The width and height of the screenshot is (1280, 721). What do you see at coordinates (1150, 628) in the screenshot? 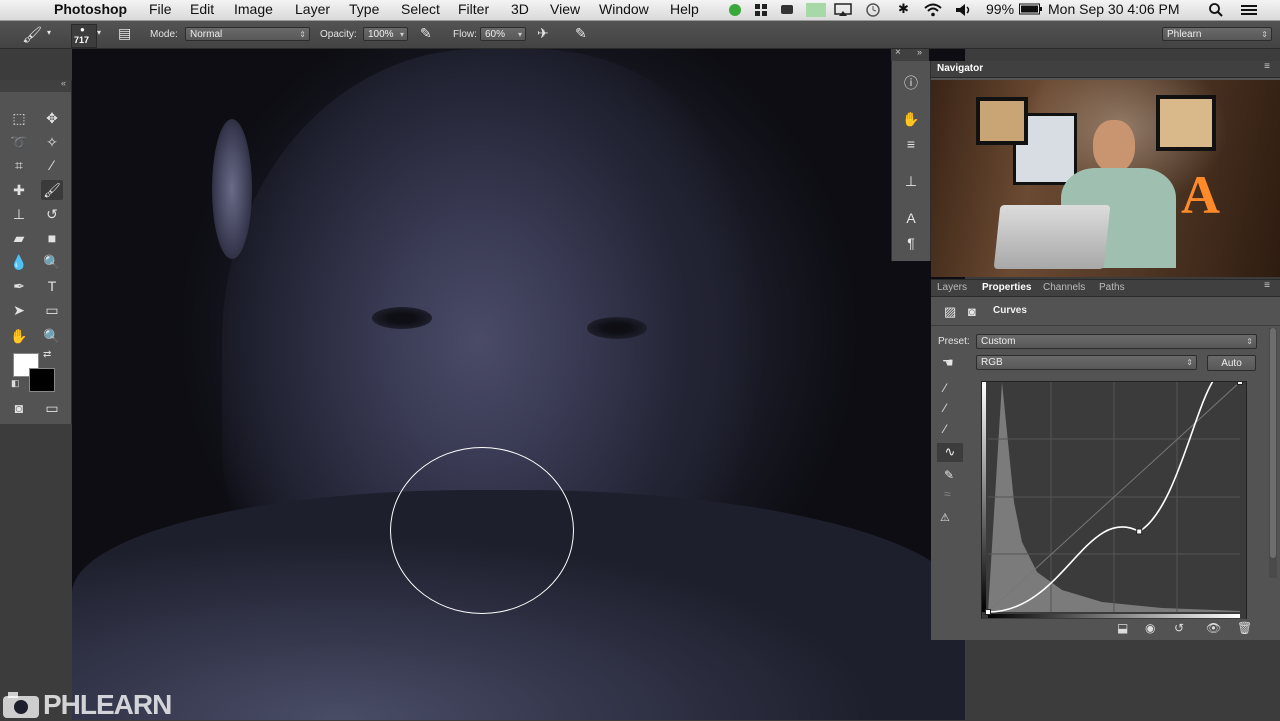
I see `view-previous-state-icon: ◉` at bounding box center [1150, 628].